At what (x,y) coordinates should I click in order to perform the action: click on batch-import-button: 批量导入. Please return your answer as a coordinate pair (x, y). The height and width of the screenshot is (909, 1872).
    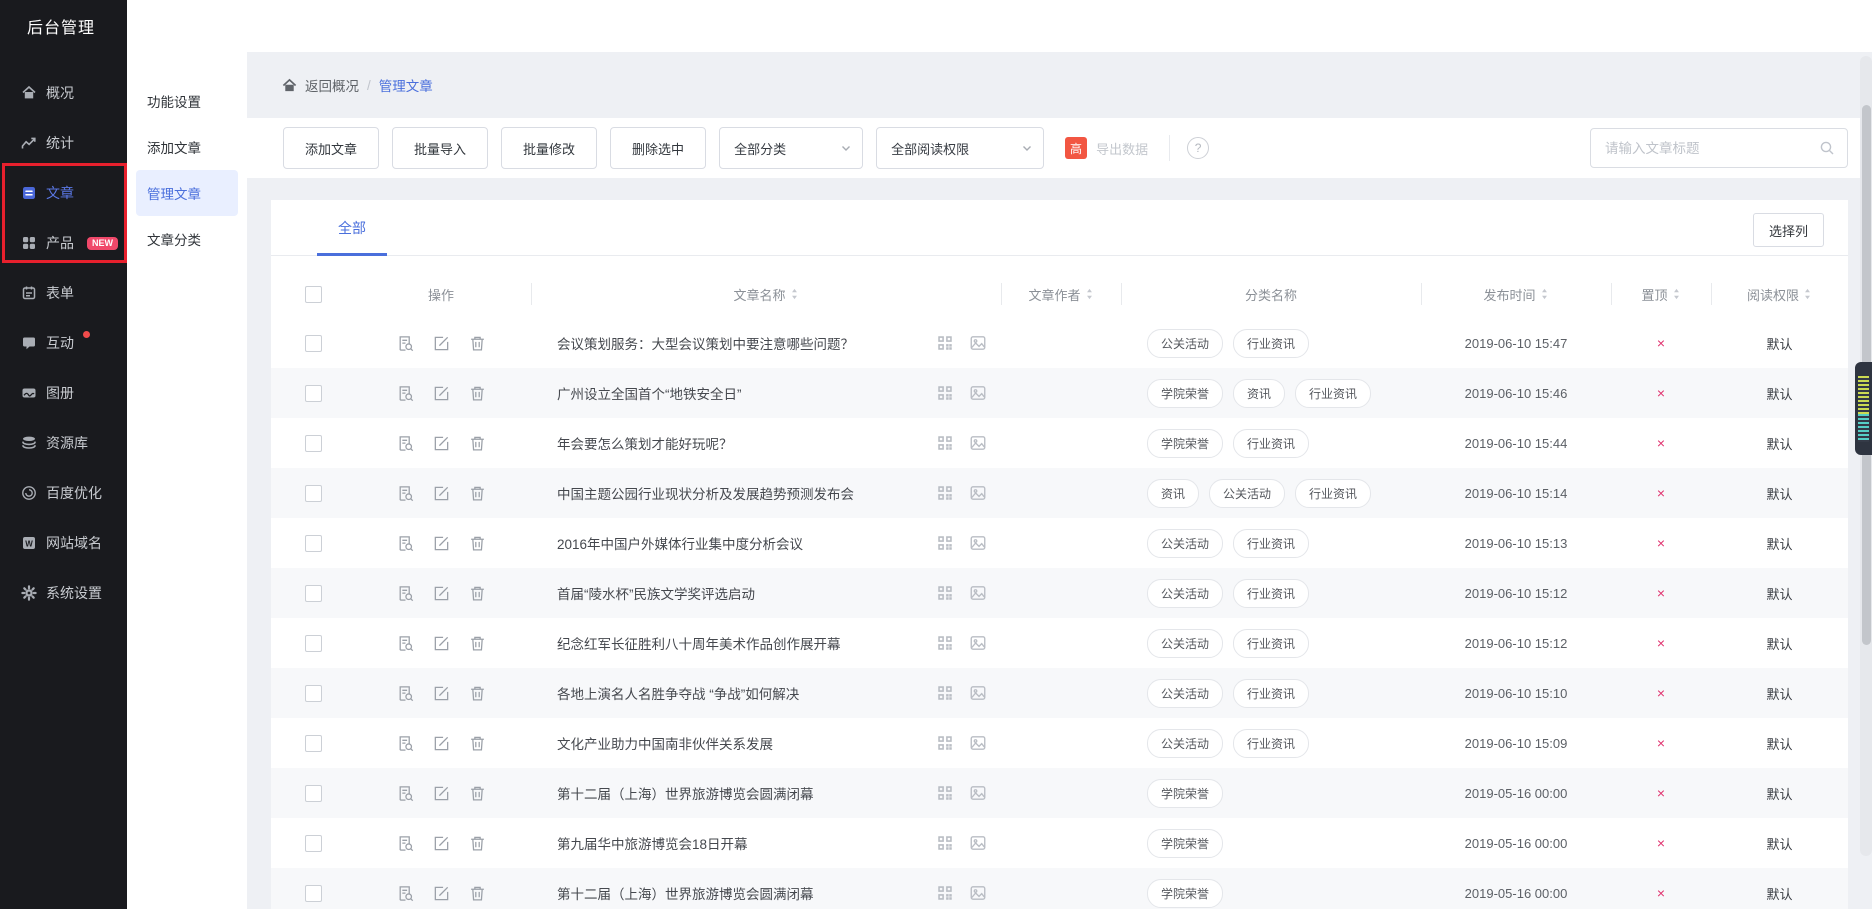
    Looking at the image, I should click on (440, 148).